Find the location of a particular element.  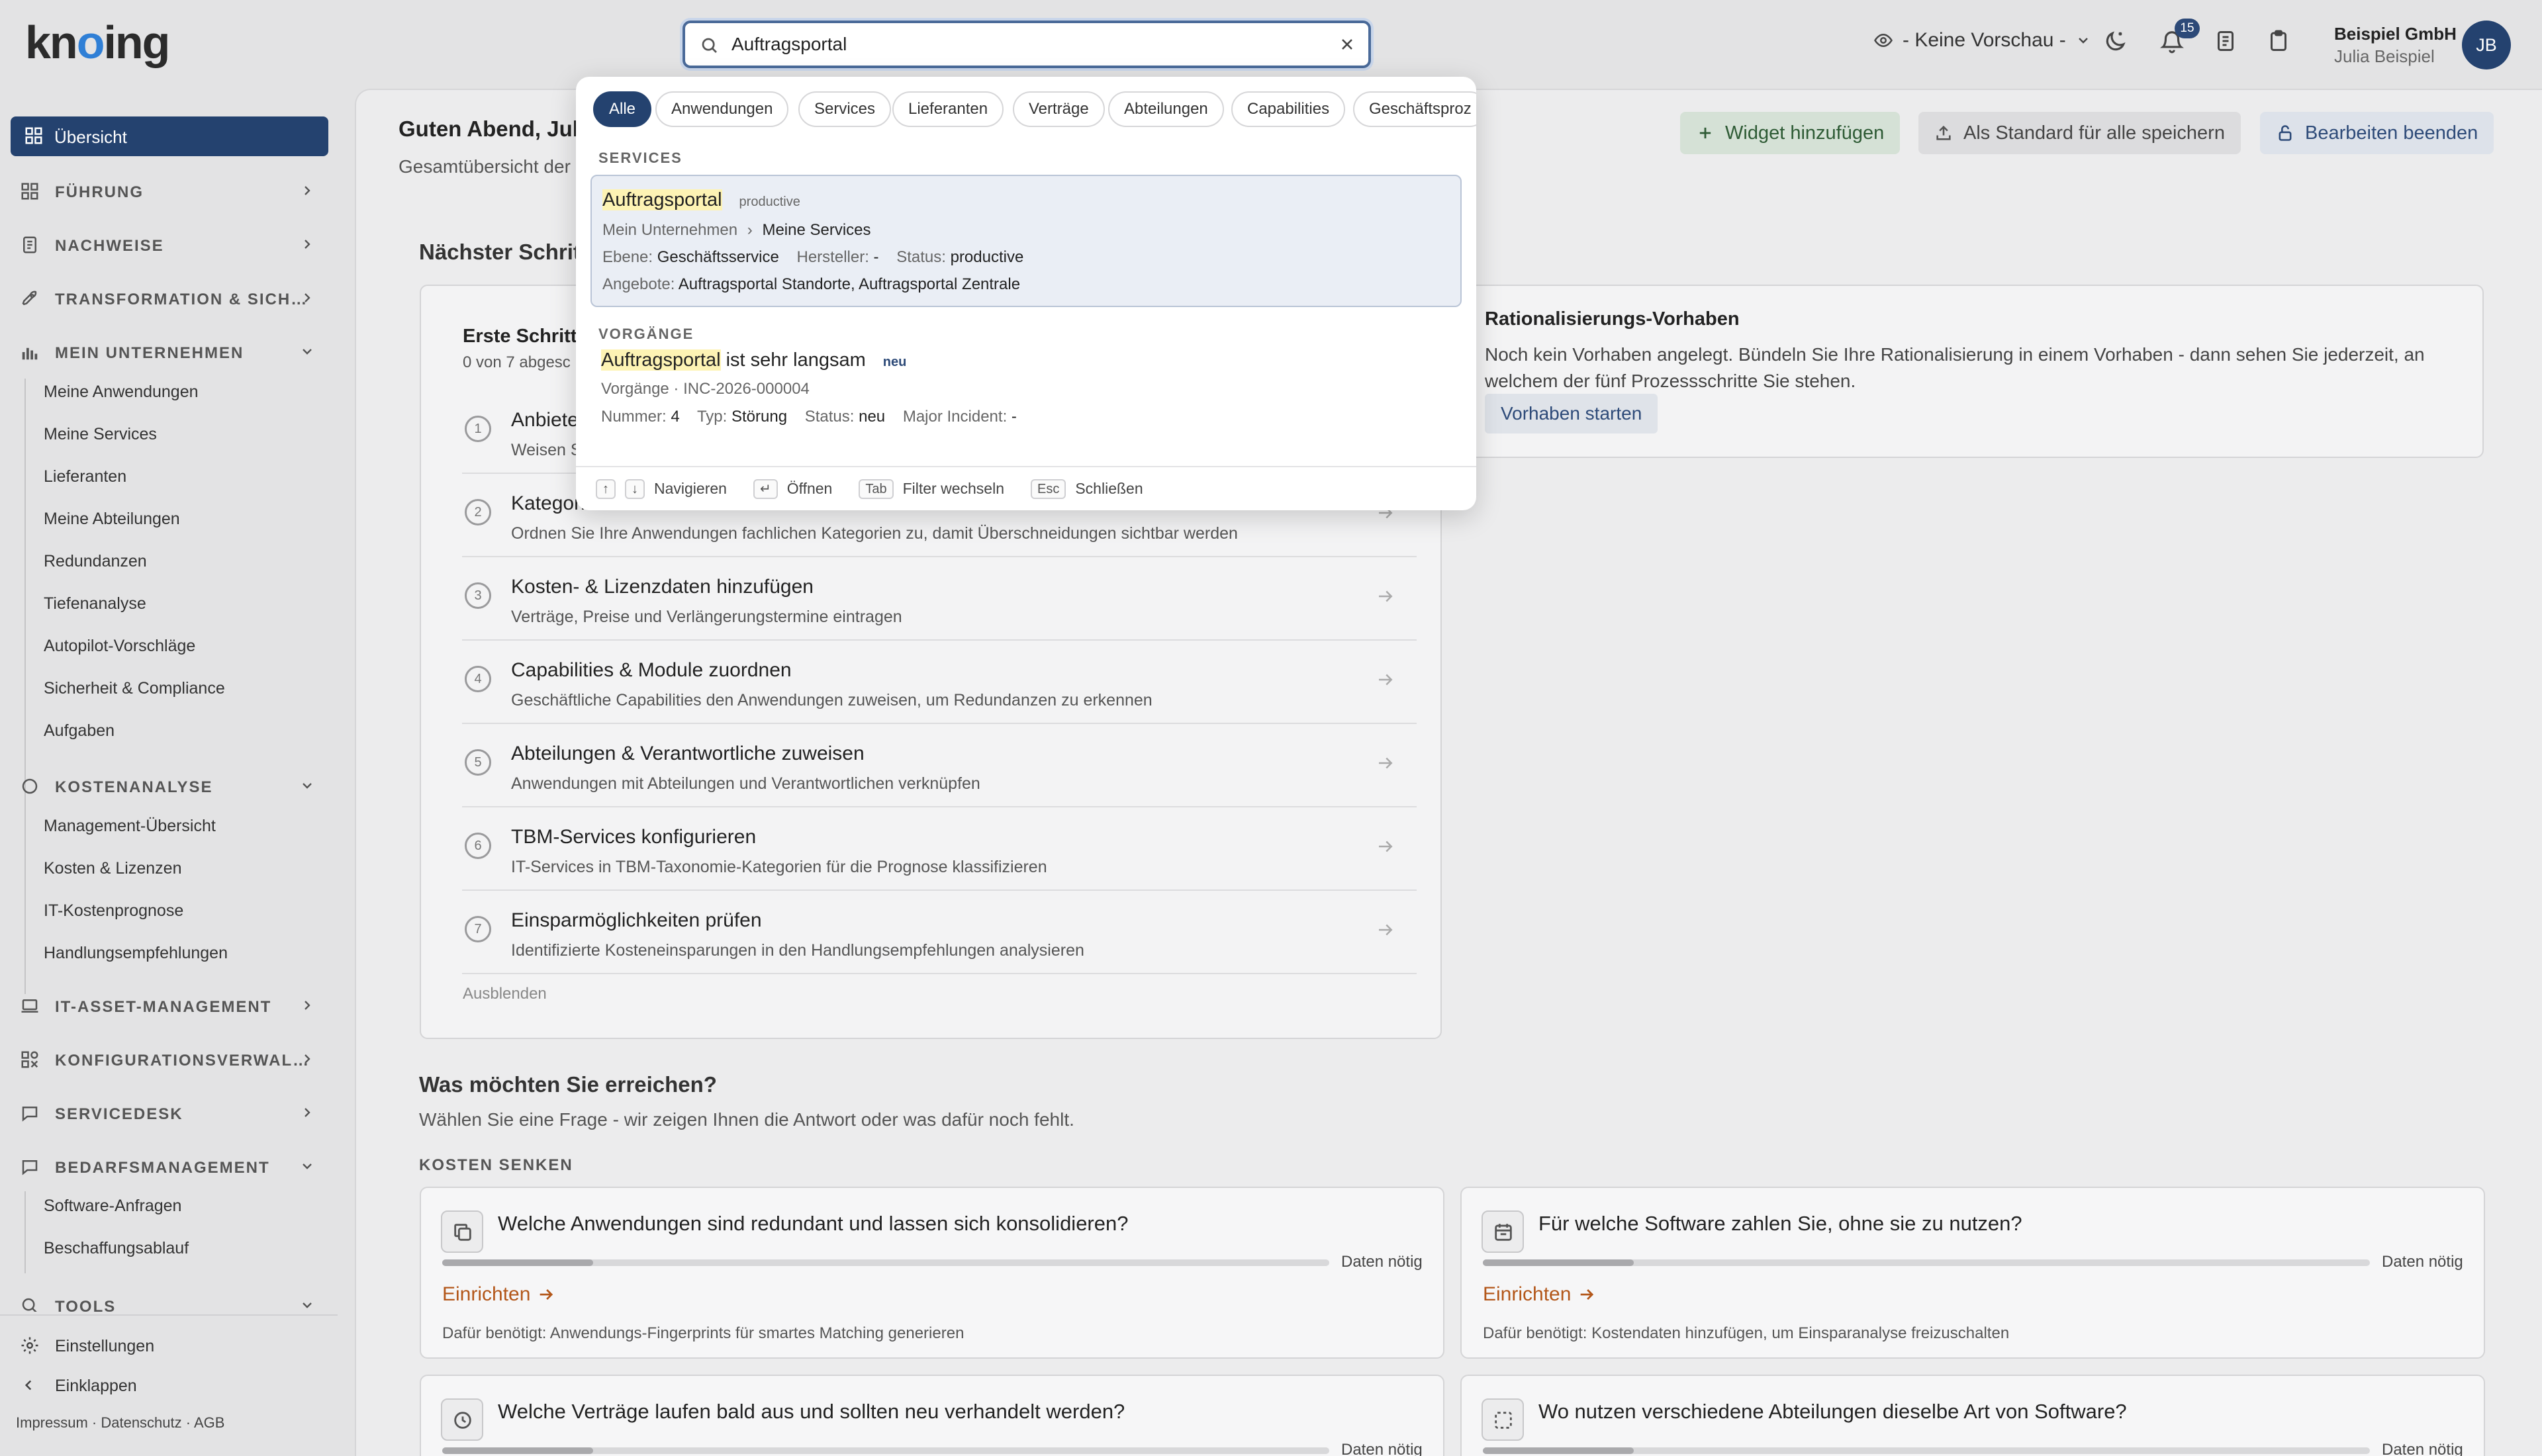

sidebar-item-sicherheit: Sicherheit & Compliance is located at coordinates (134, 688).